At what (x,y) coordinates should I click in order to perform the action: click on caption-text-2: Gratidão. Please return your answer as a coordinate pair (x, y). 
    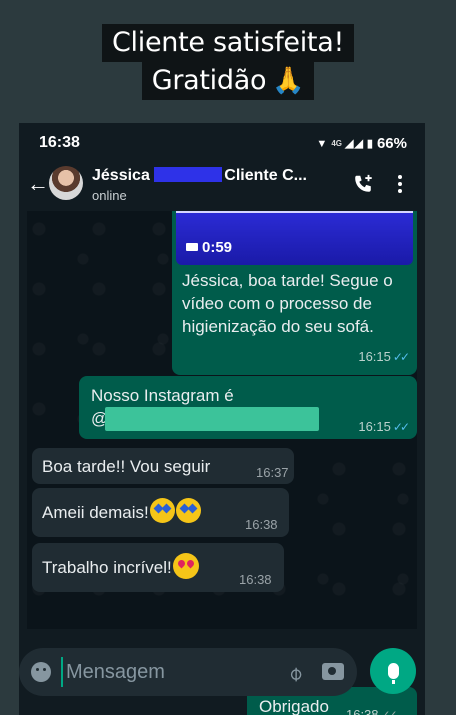
    Looking at the image, I should click on (209, 80).